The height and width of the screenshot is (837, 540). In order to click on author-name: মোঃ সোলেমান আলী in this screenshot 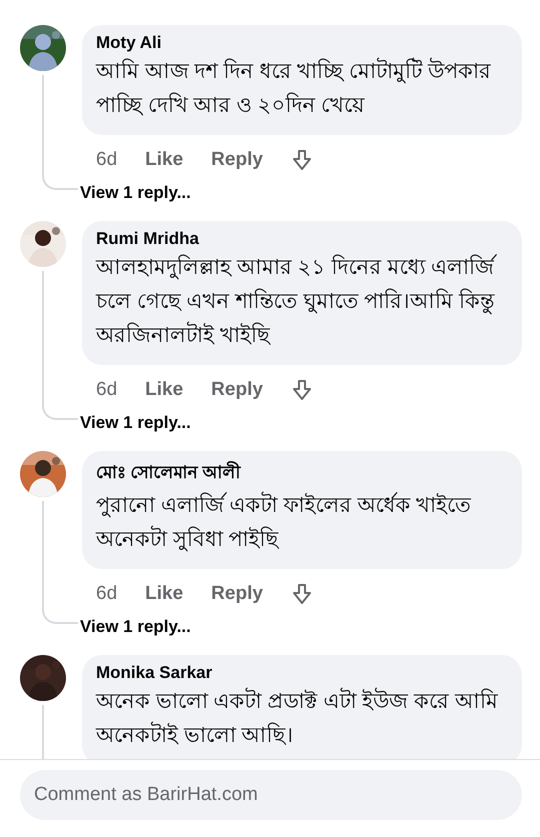, I will do `click(302, 473)`.